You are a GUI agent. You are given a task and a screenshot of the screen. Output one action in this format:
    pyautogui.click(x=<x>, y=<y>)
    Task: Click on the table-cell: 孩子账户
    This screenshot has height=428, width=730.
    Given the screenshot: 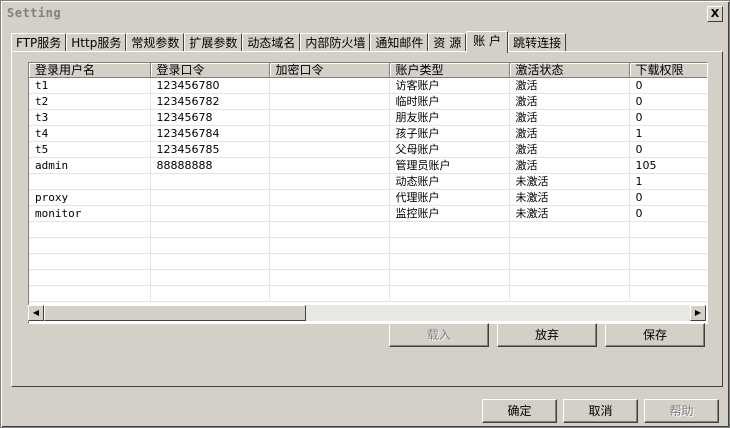 What is the action you would take?
    pyautogui.click(x=449, y=133)
    